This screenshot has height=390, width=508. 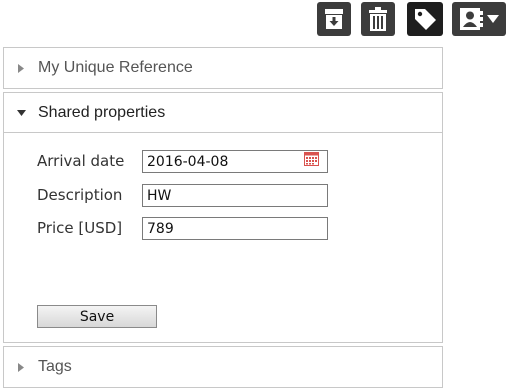 I want to click on shared-properties-title: Shared properties, so click(x=102, y=112).